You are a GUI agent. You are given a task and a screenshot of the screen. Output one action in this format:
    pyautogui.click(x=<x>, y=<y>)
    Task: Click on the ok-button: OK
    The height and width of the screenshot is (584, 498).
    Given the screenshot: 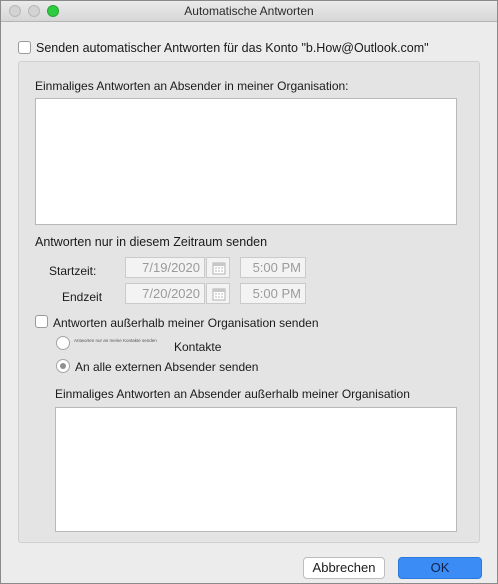 What is the action you would take?
    pyautogui.click(x=440, y=568)
    